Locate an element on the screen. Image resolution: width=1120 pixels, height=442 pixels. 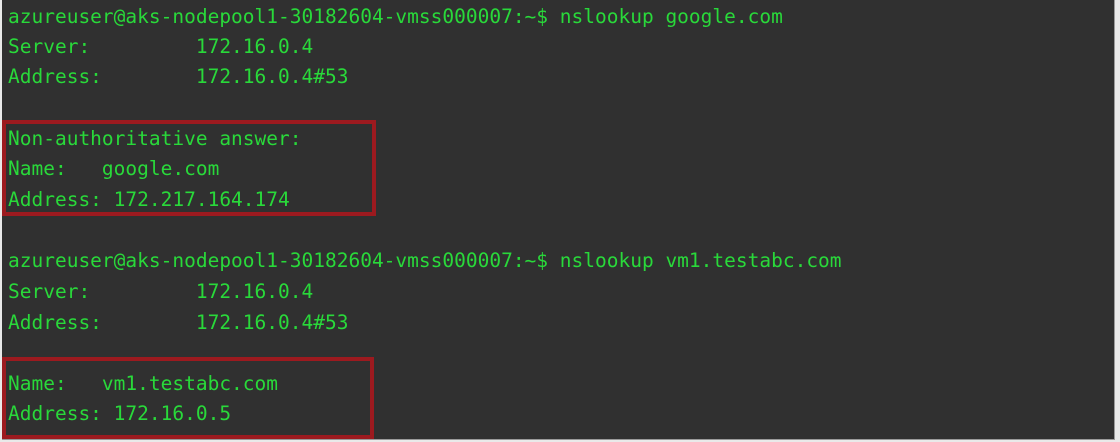
highlight-box-vm1-answer is located at coordinates (188, 398).